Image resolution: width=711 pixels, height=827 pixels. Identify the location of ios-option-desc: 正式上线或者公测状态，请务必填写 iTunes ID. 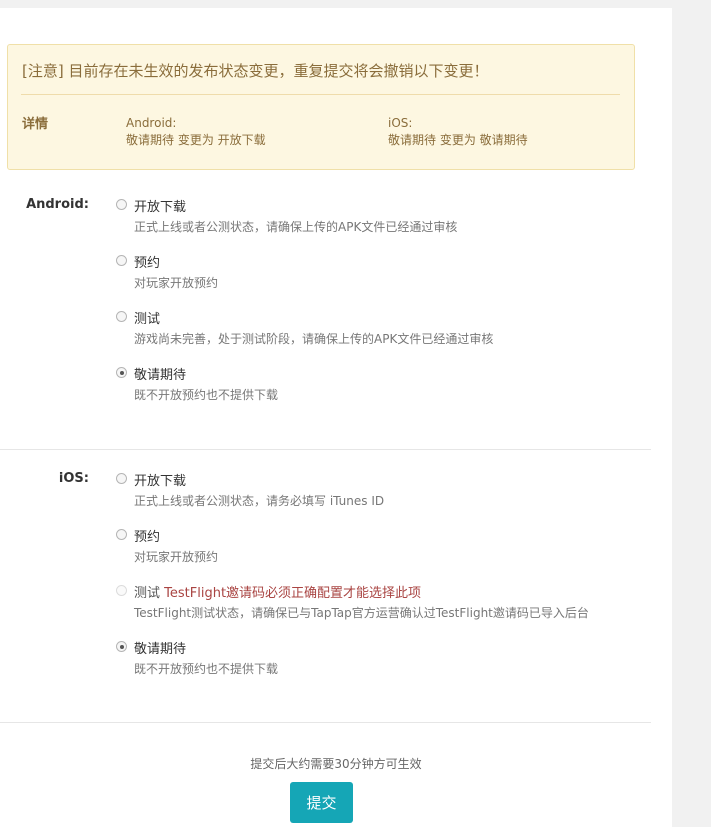
(259, 501).